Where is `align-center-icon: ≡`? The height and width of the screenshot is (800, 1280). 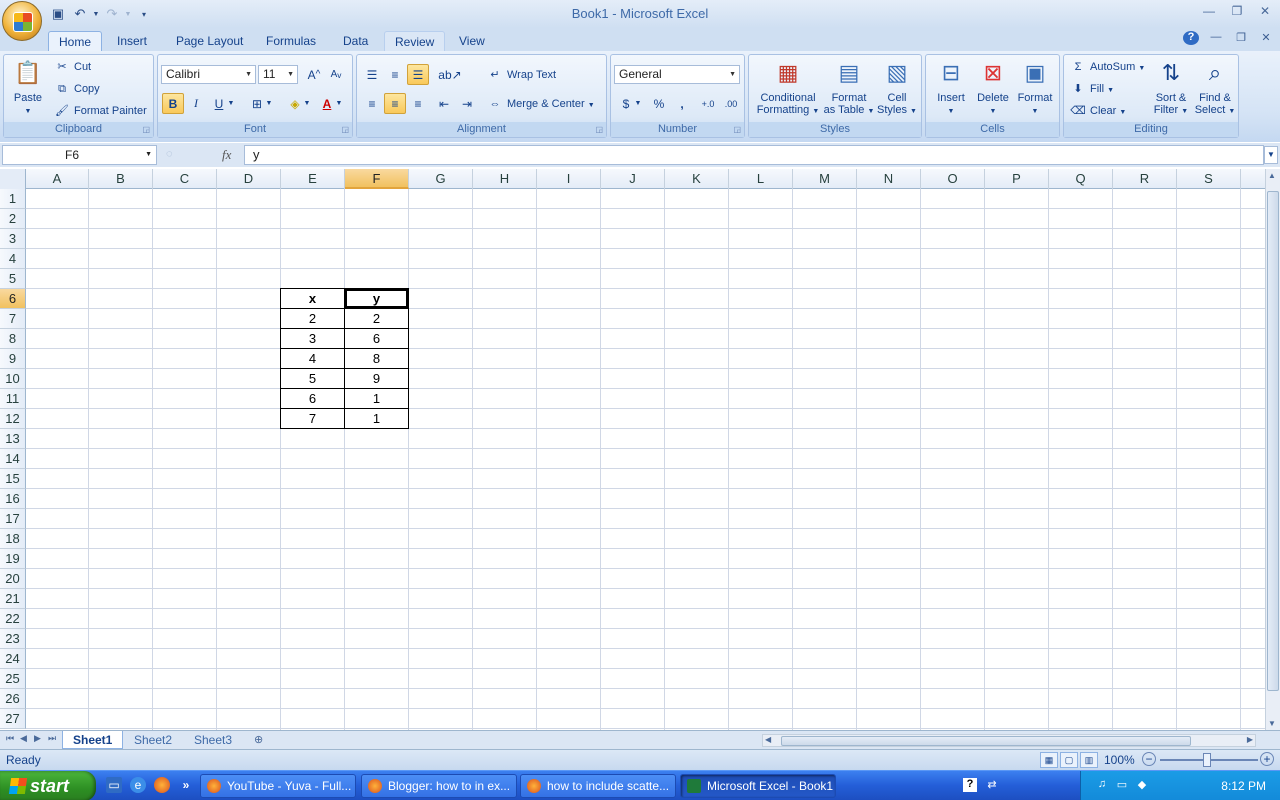
align-center-icon: ≡ is located at coordinates (395, 103).